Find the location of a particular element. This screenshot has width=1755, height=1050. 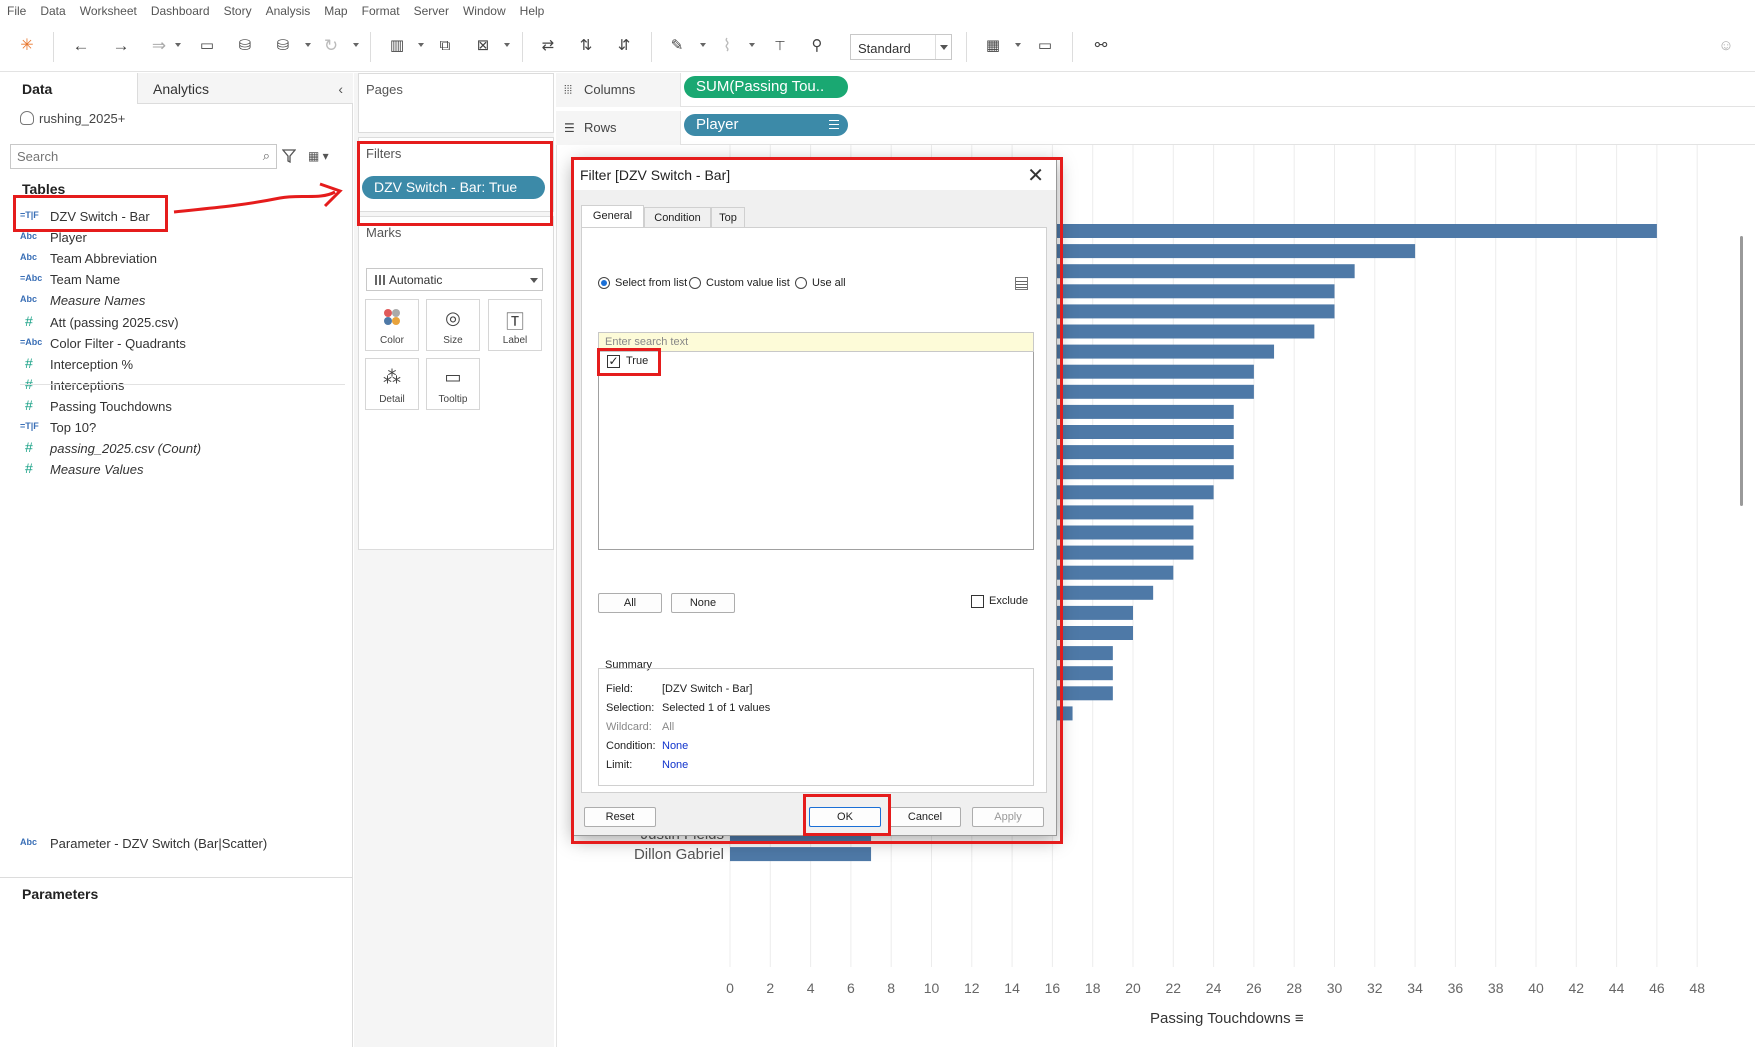

color-mark-button: Color is located at coordinates (392, 325).